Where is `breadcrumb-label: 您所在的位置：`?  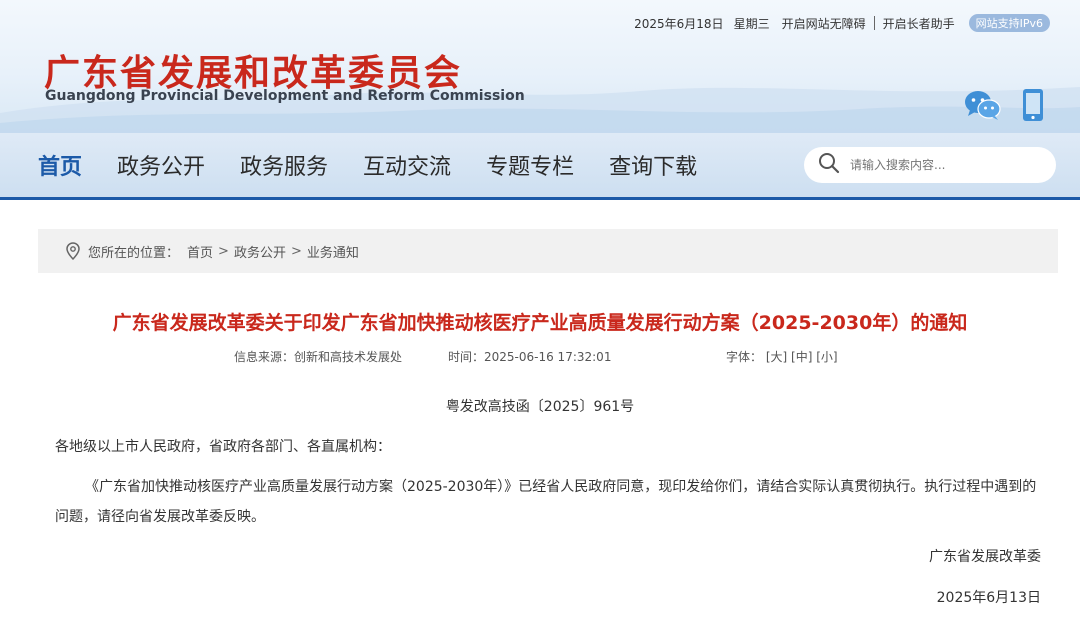
breadcrumb-label: 您所在的位置： is located at coordinates (134, 253).